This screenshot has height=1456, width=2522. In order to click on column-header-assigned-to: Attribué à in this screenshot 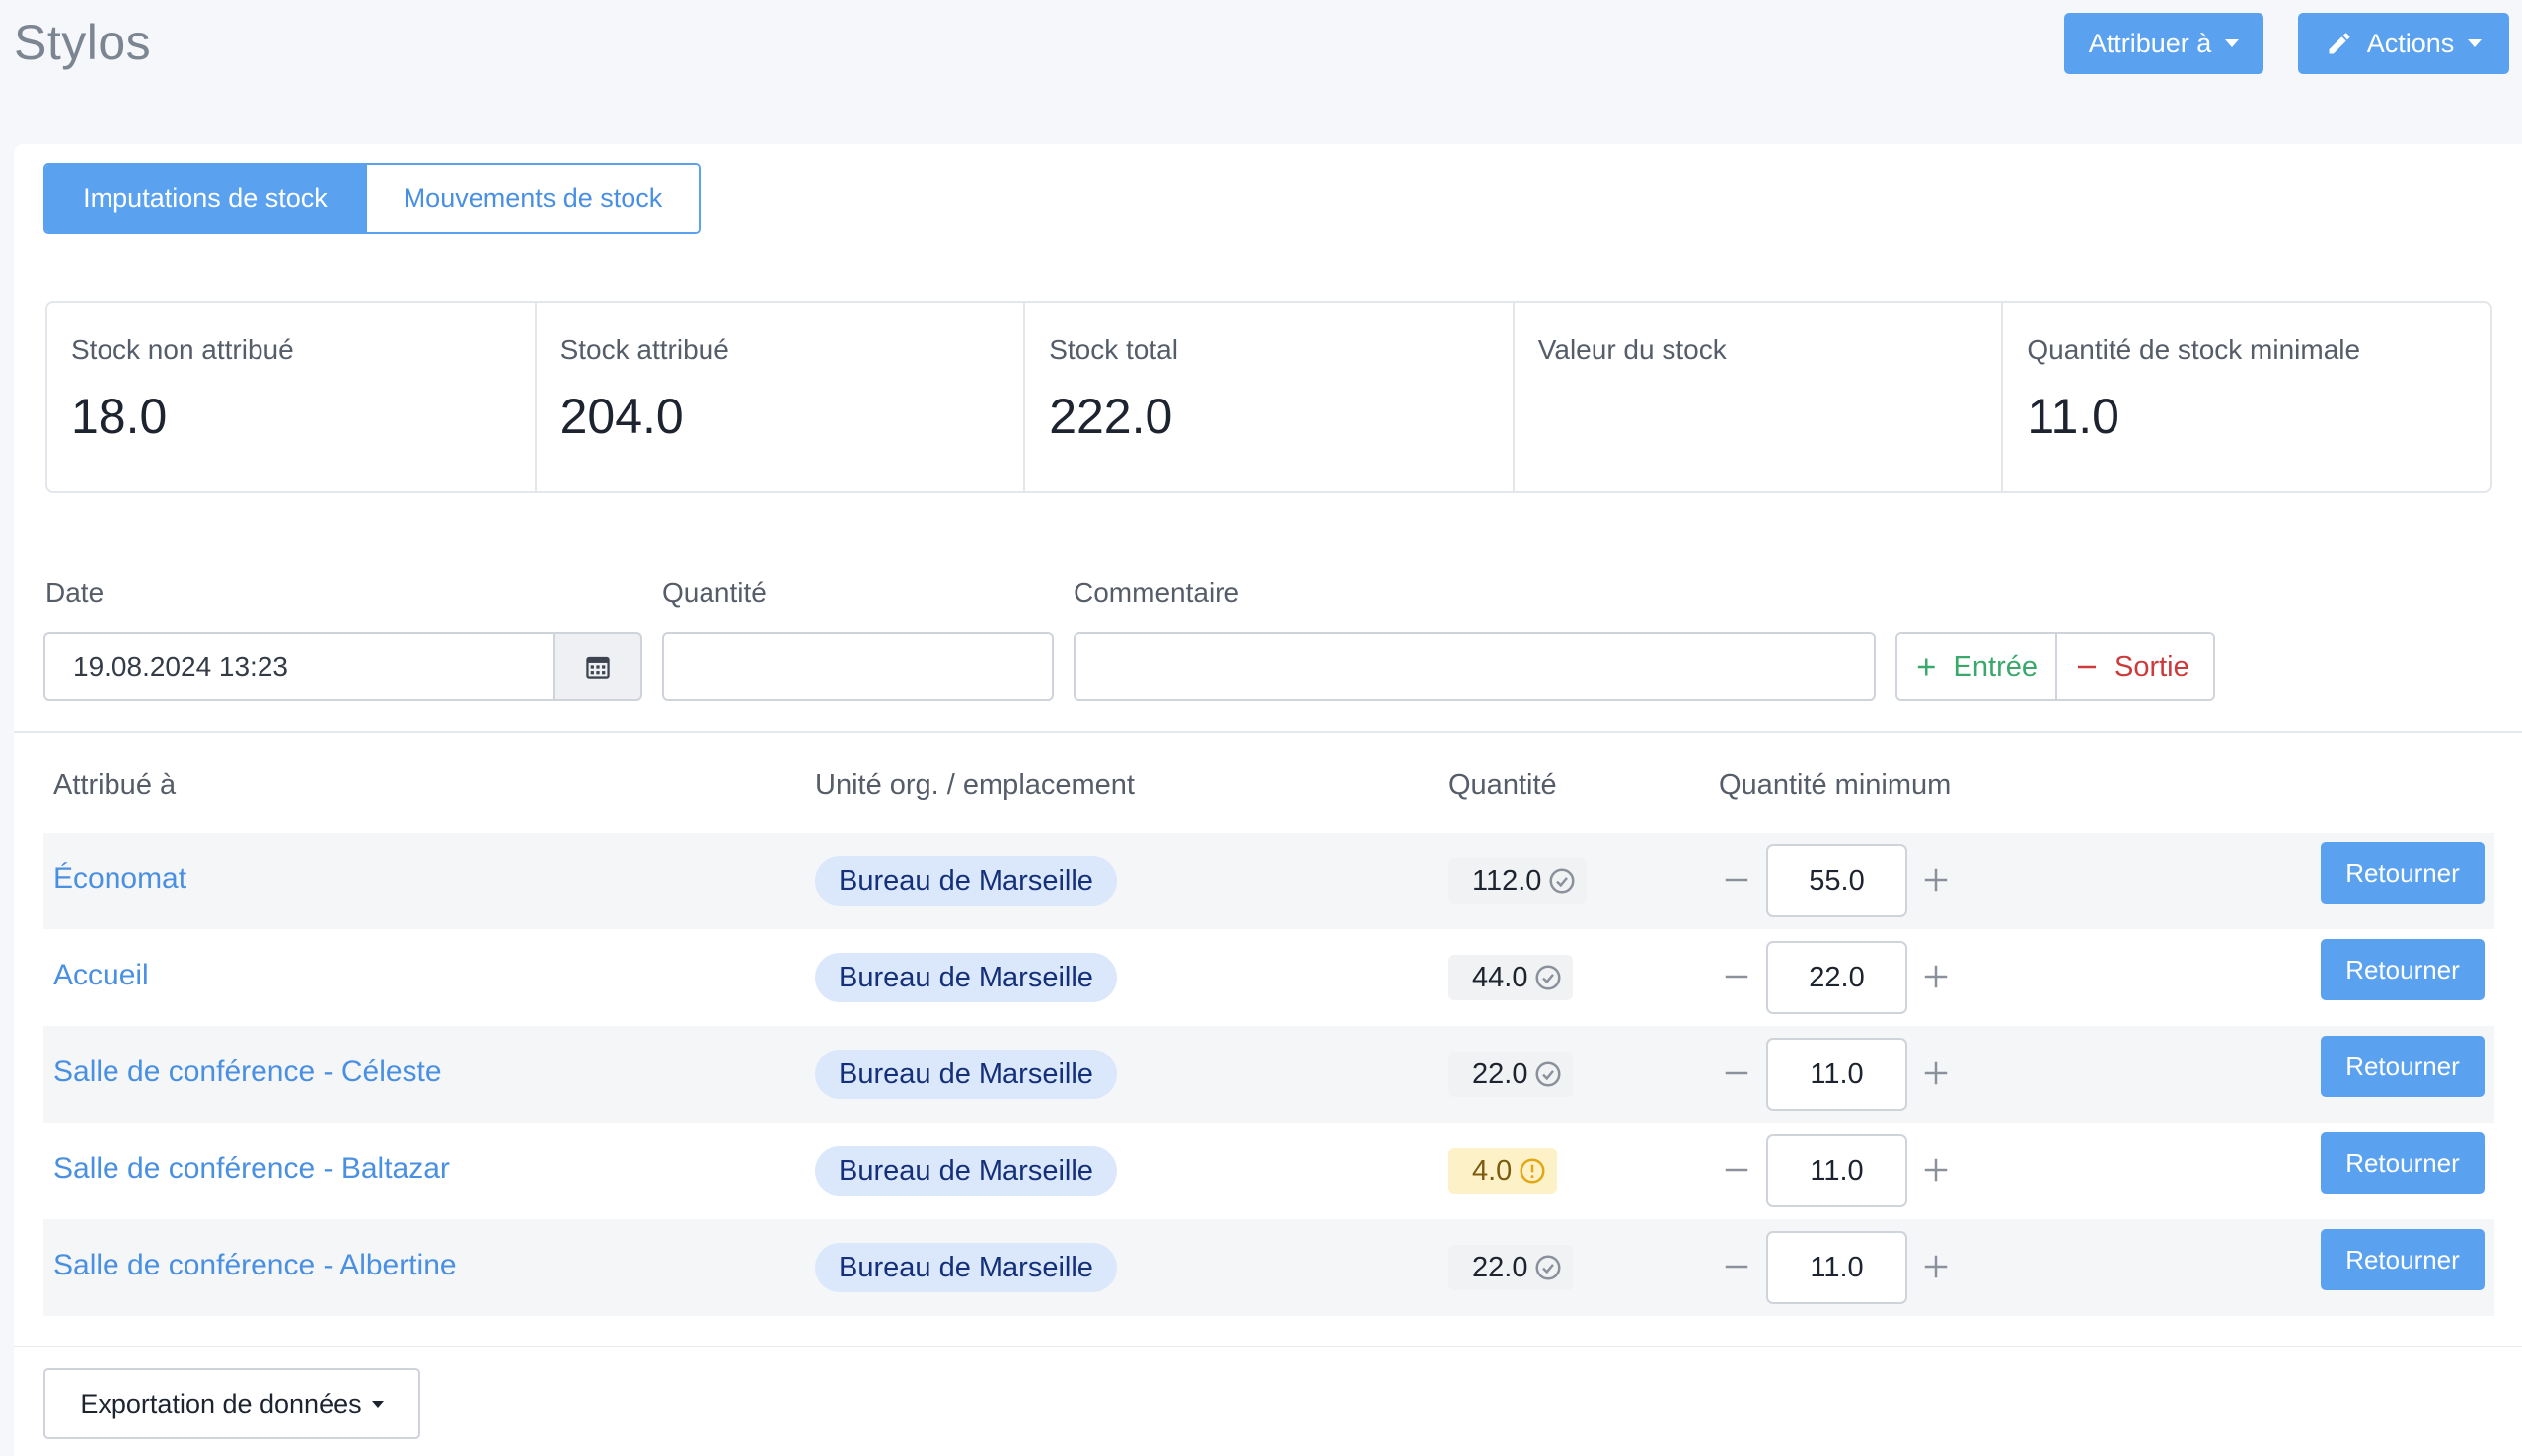, I will do `click(115, 785)`.